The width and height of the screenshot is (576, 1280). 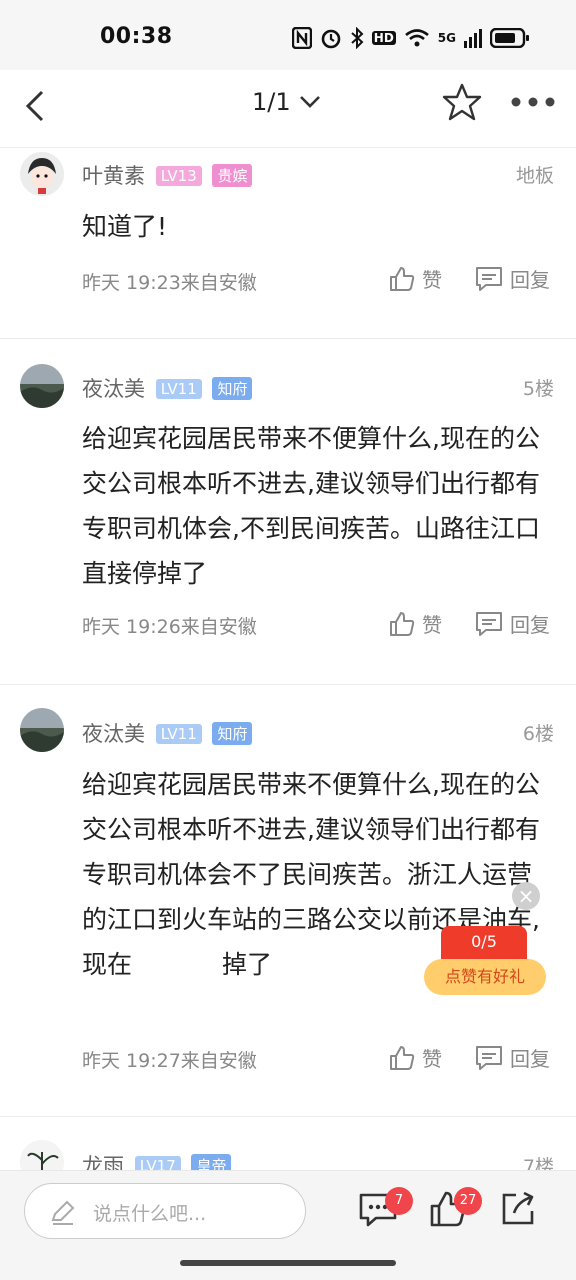 I want to click on share-icon, so click(x=518, y=1209).